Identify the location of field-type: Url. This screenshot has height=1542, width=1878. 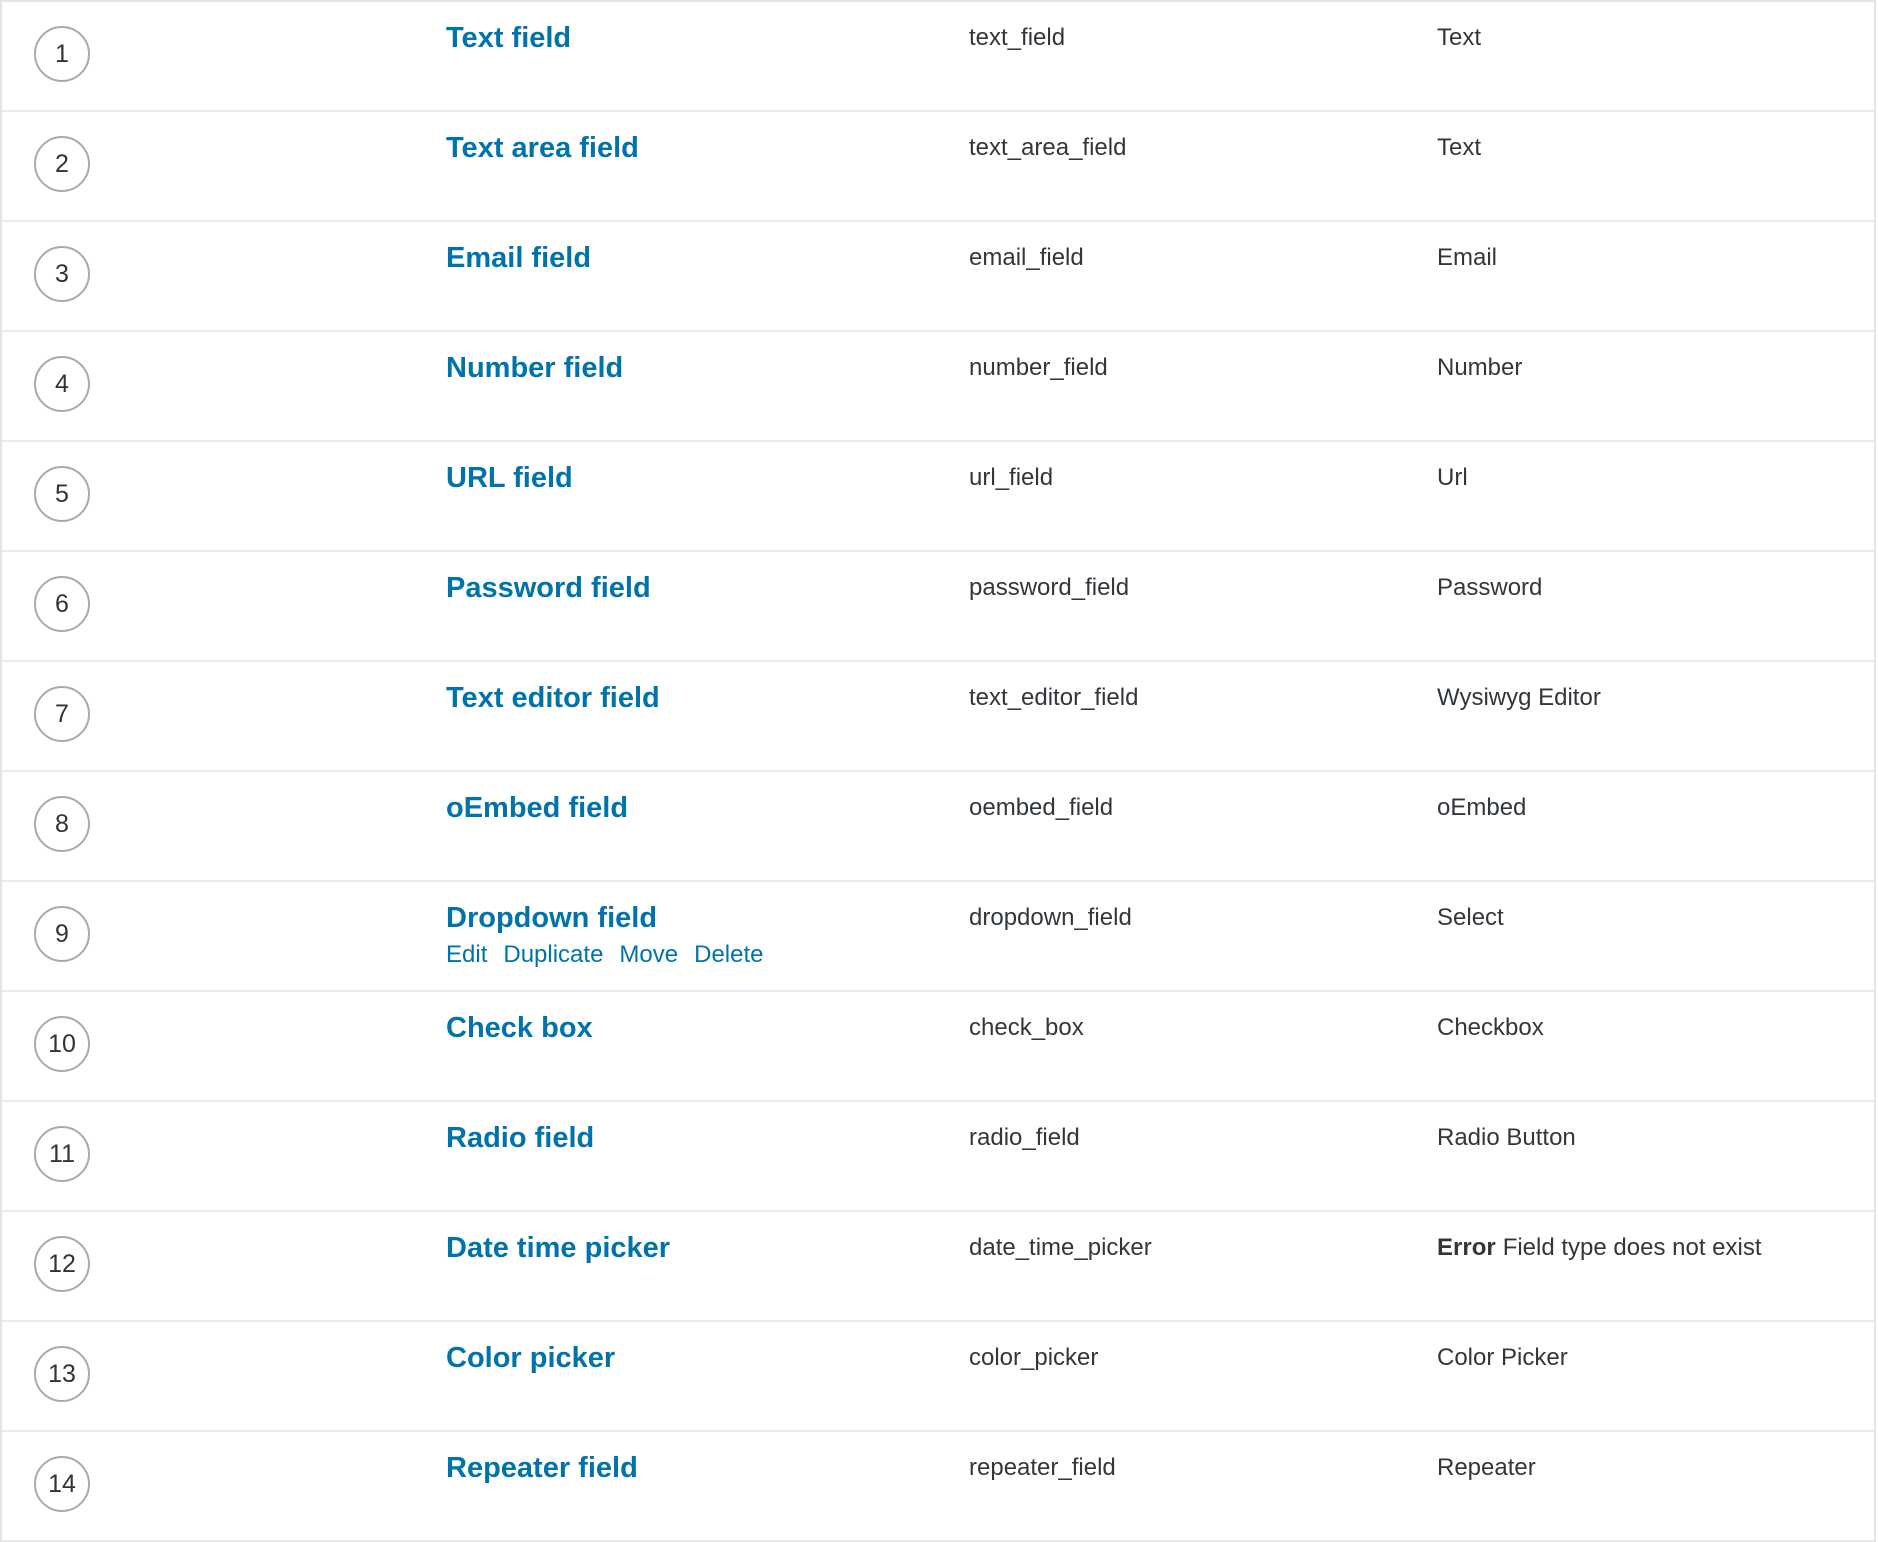
(1452, 478).